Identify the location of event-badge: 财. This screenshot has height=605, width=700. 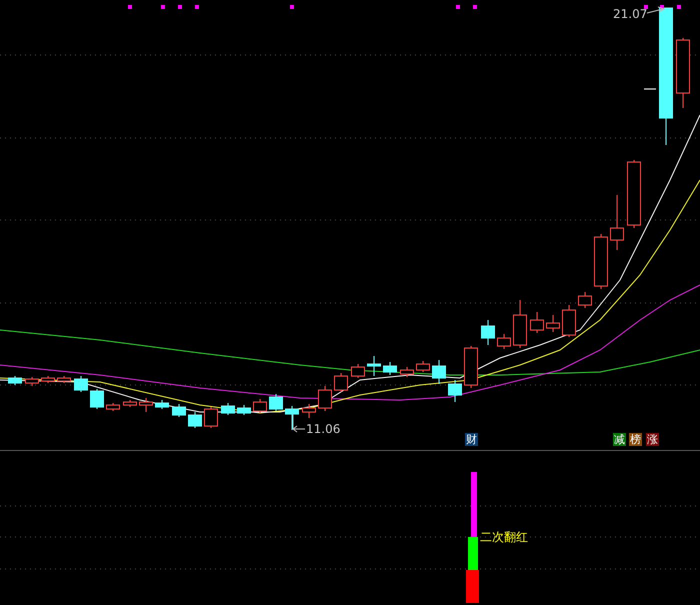
(471, 439).